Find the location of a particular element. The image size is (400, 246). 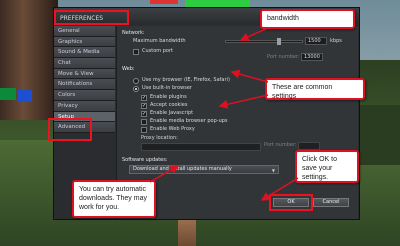

tab-chat: Chat is located at coordinates (84, 63).